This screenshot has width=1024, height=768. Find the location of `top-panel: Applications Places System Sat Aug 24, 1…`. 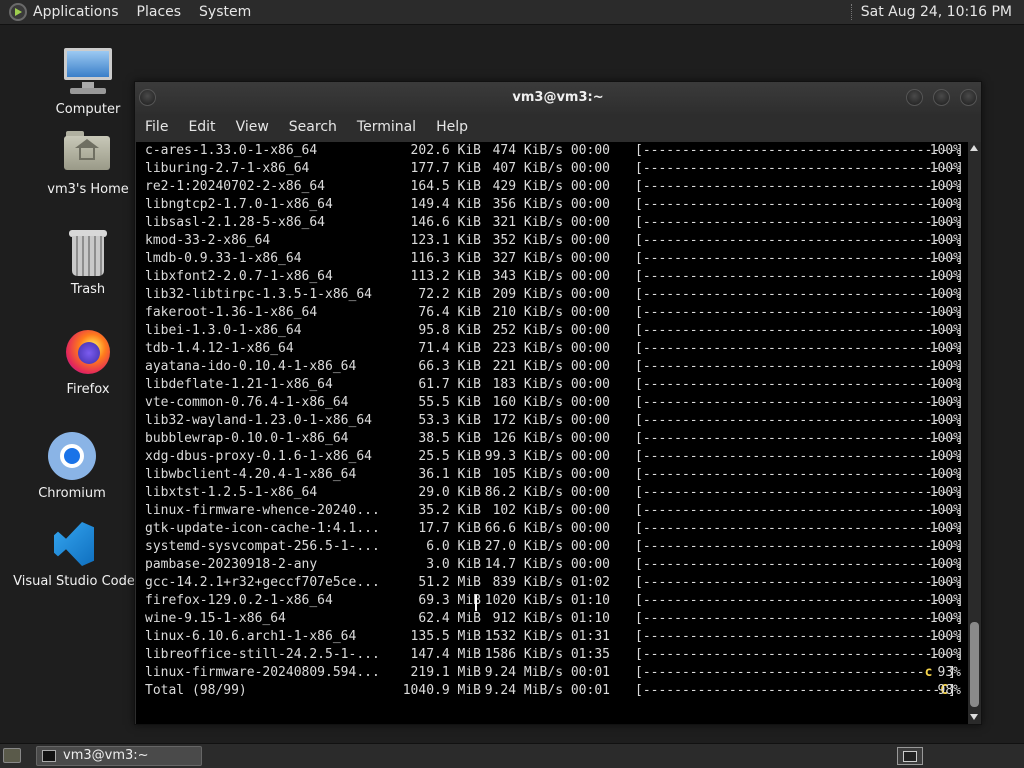

top-panel: Applications Places System Sat Aug 24, 1… is located at coordinates (512, 12).